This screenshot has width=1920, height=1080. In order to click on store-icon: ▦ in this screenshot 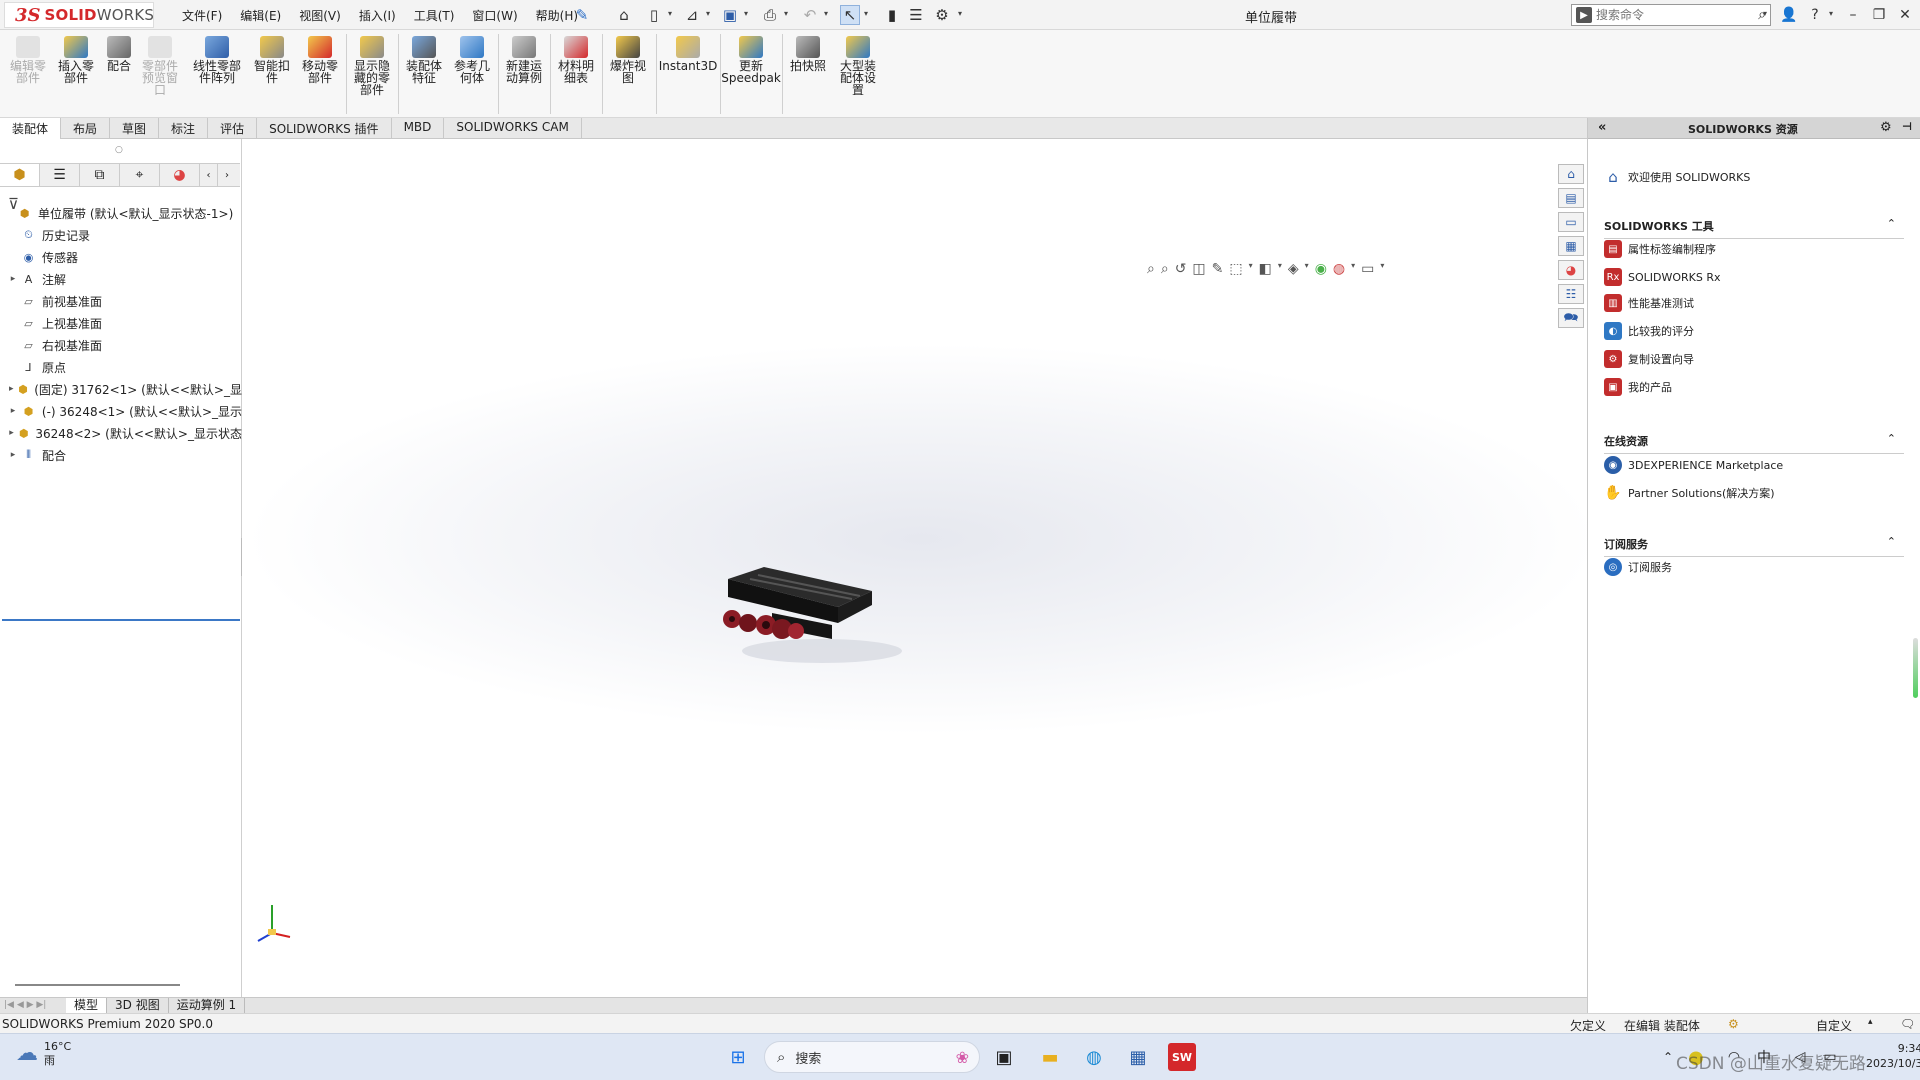, I will do `click(1138, 1057)`.